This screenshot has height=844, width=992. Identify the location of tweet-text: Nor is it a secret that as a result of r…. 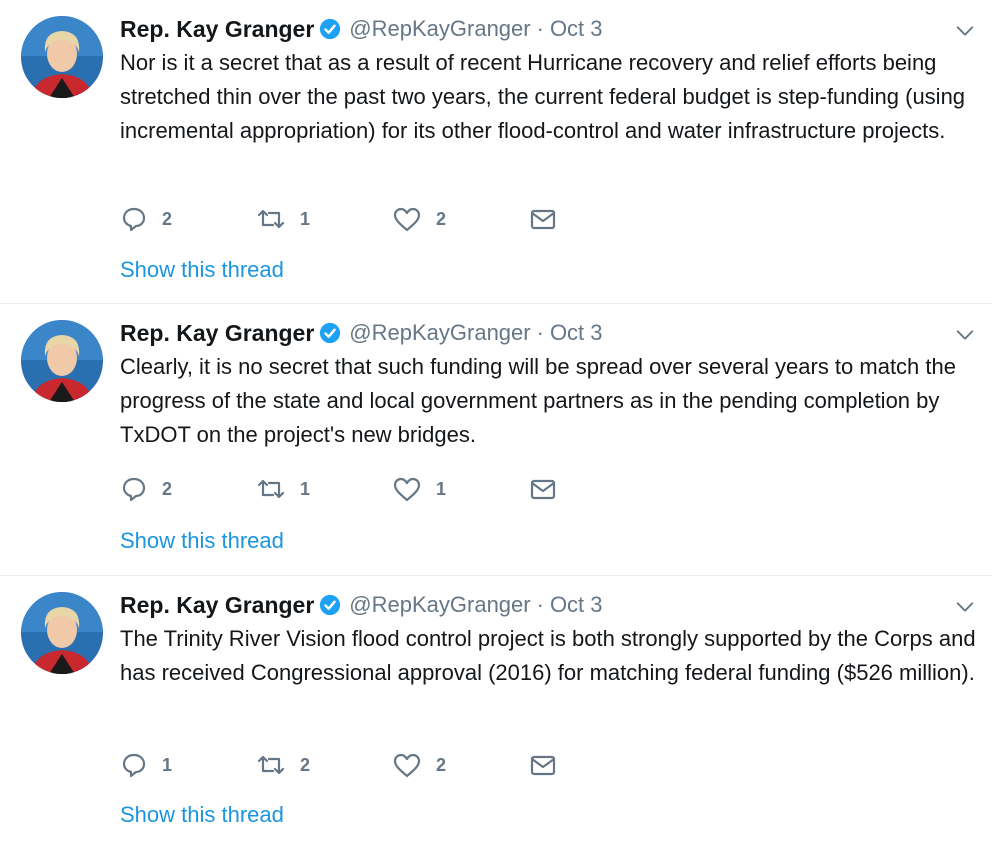
(543, 96).